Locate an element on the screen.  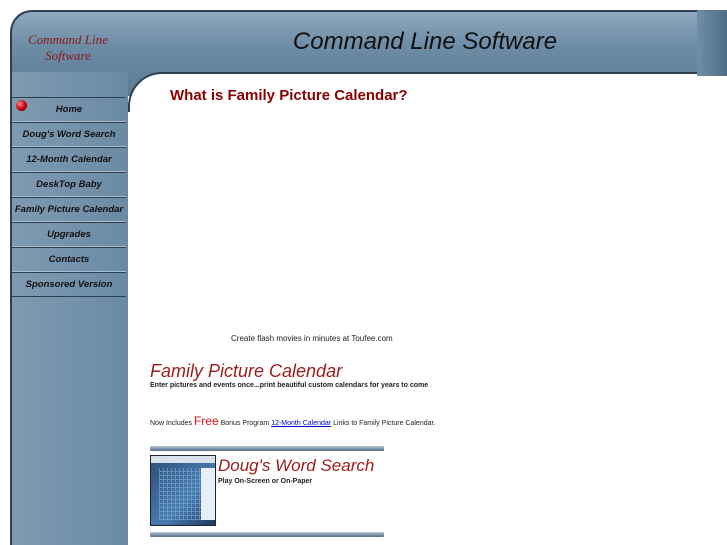
nav-item-label: Family Picture Calendar is located at coordinates (69, 209).